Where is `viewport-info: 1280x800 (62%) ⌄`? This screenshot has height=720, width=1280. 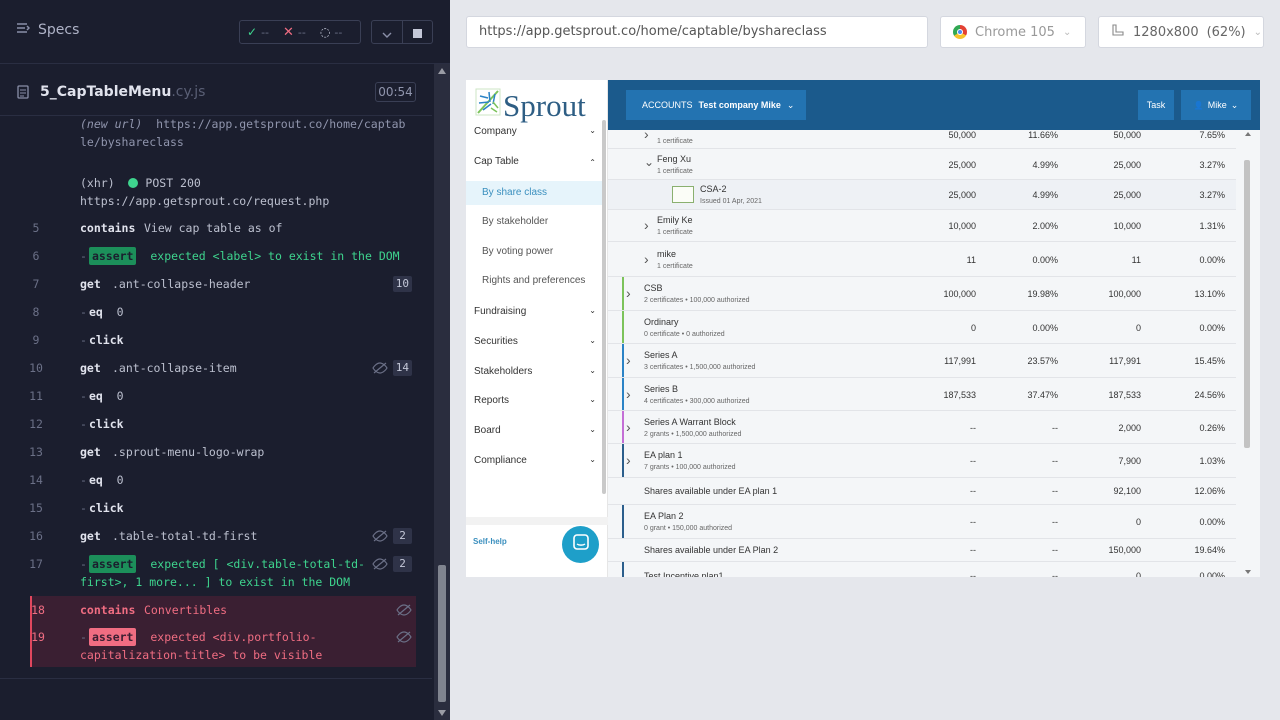
viewport-info: 1280x800 (62%) ⌄ is located at coordinates (1181, 32).